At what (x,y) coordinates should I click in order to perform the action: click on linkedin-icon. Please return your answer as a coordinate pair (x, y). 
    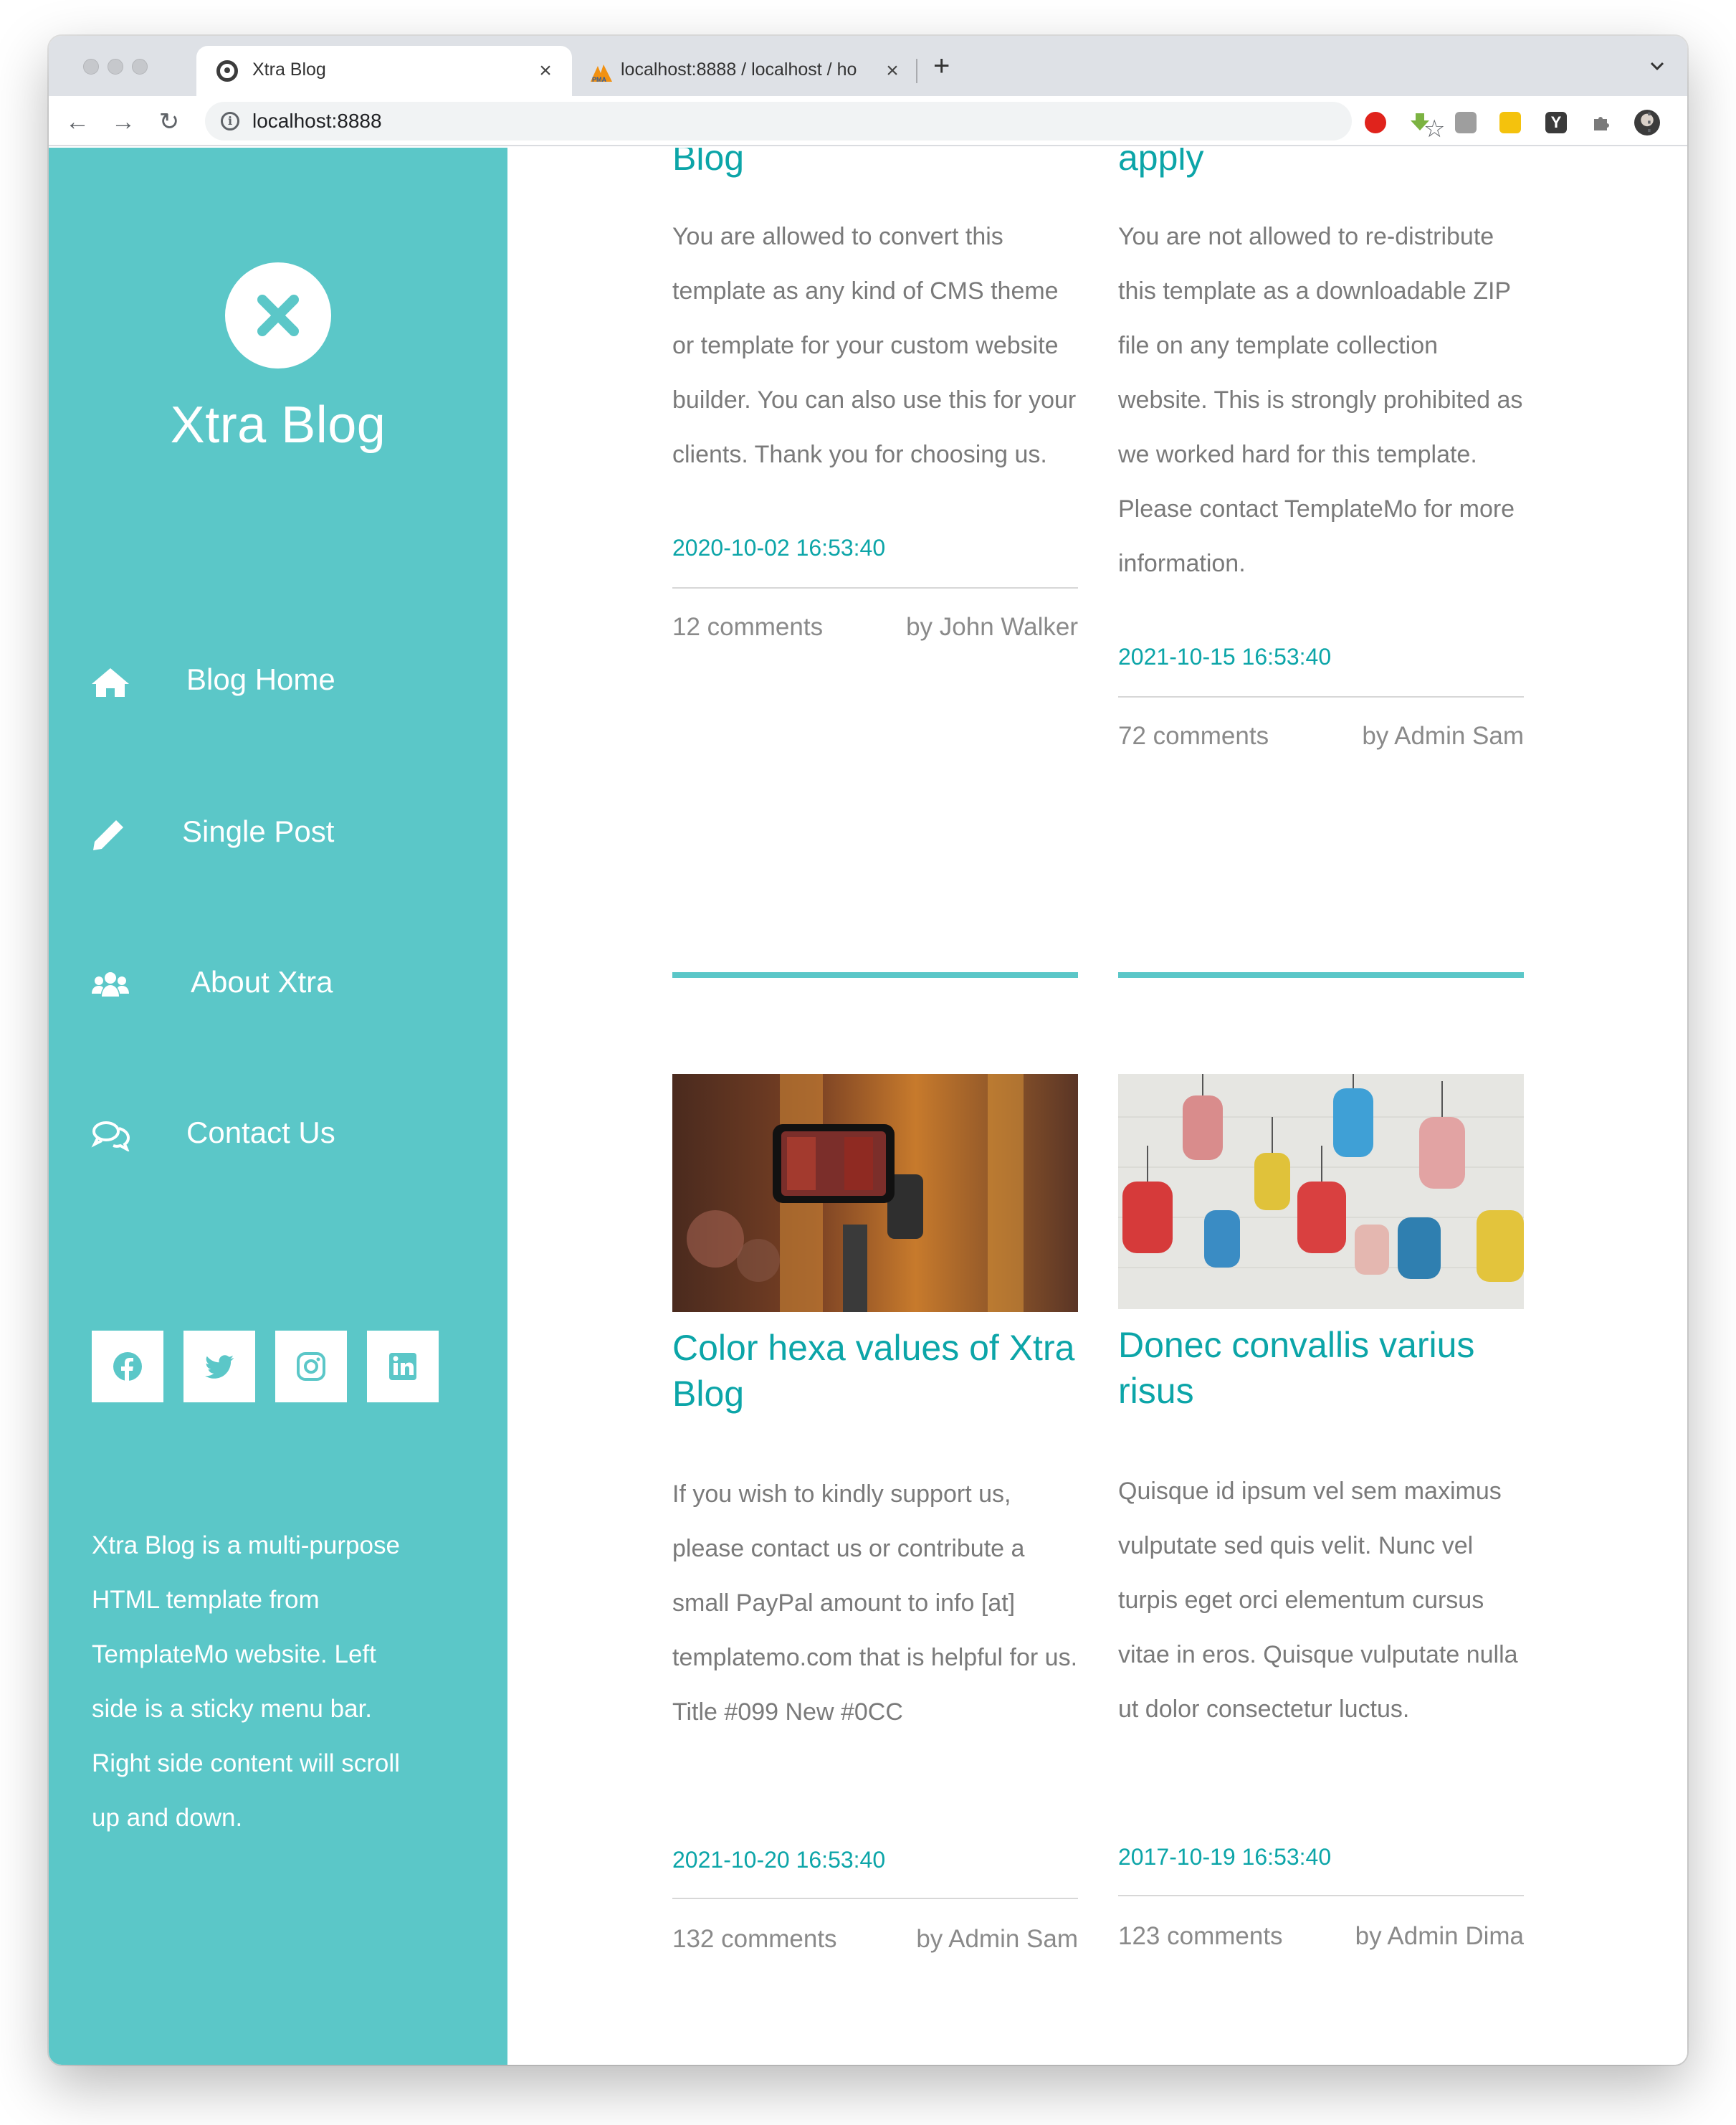
    Looking at the image, I should click on (403, 1366).